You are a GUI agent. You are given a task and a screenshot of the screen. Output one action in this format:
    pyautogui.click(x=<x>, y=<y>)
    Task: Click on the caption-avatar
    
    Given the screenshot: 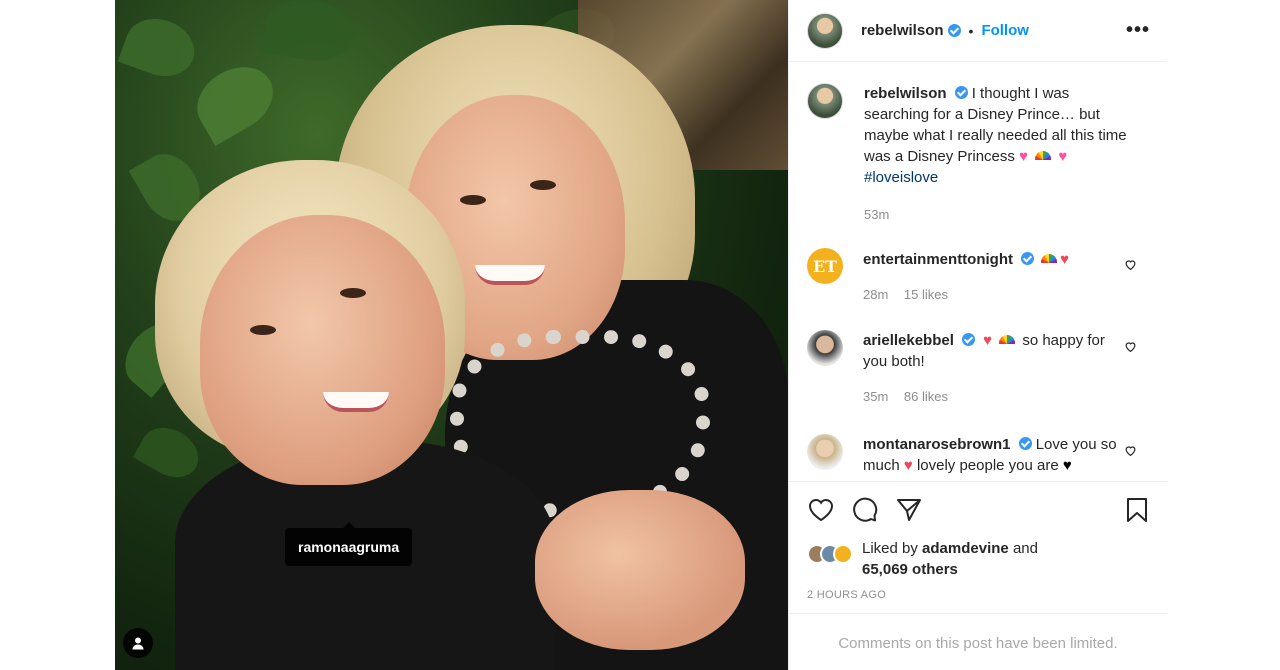 What is the action you would take?
    pyautogui.click(x=825, y=101)
    